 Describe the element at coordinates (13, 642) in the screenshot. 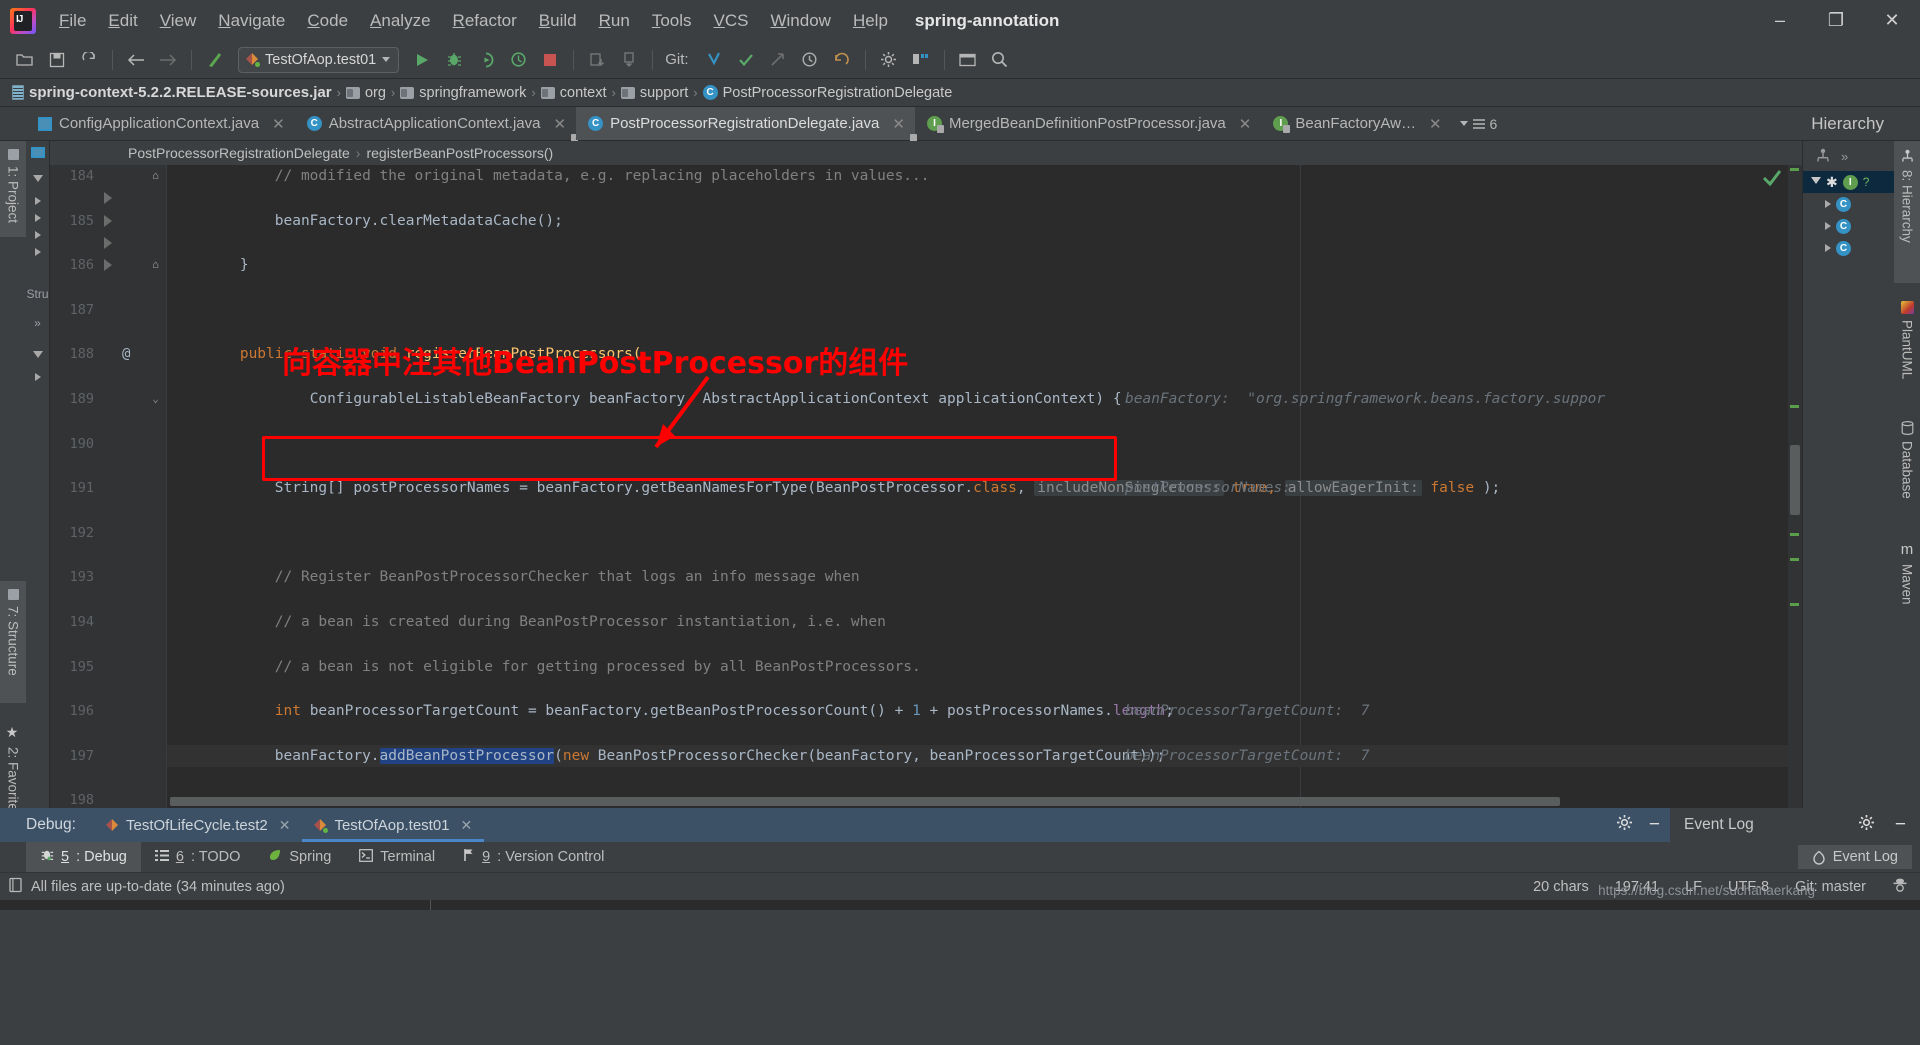

I see `sidebar-item-structure: 7: Structure` at that location.